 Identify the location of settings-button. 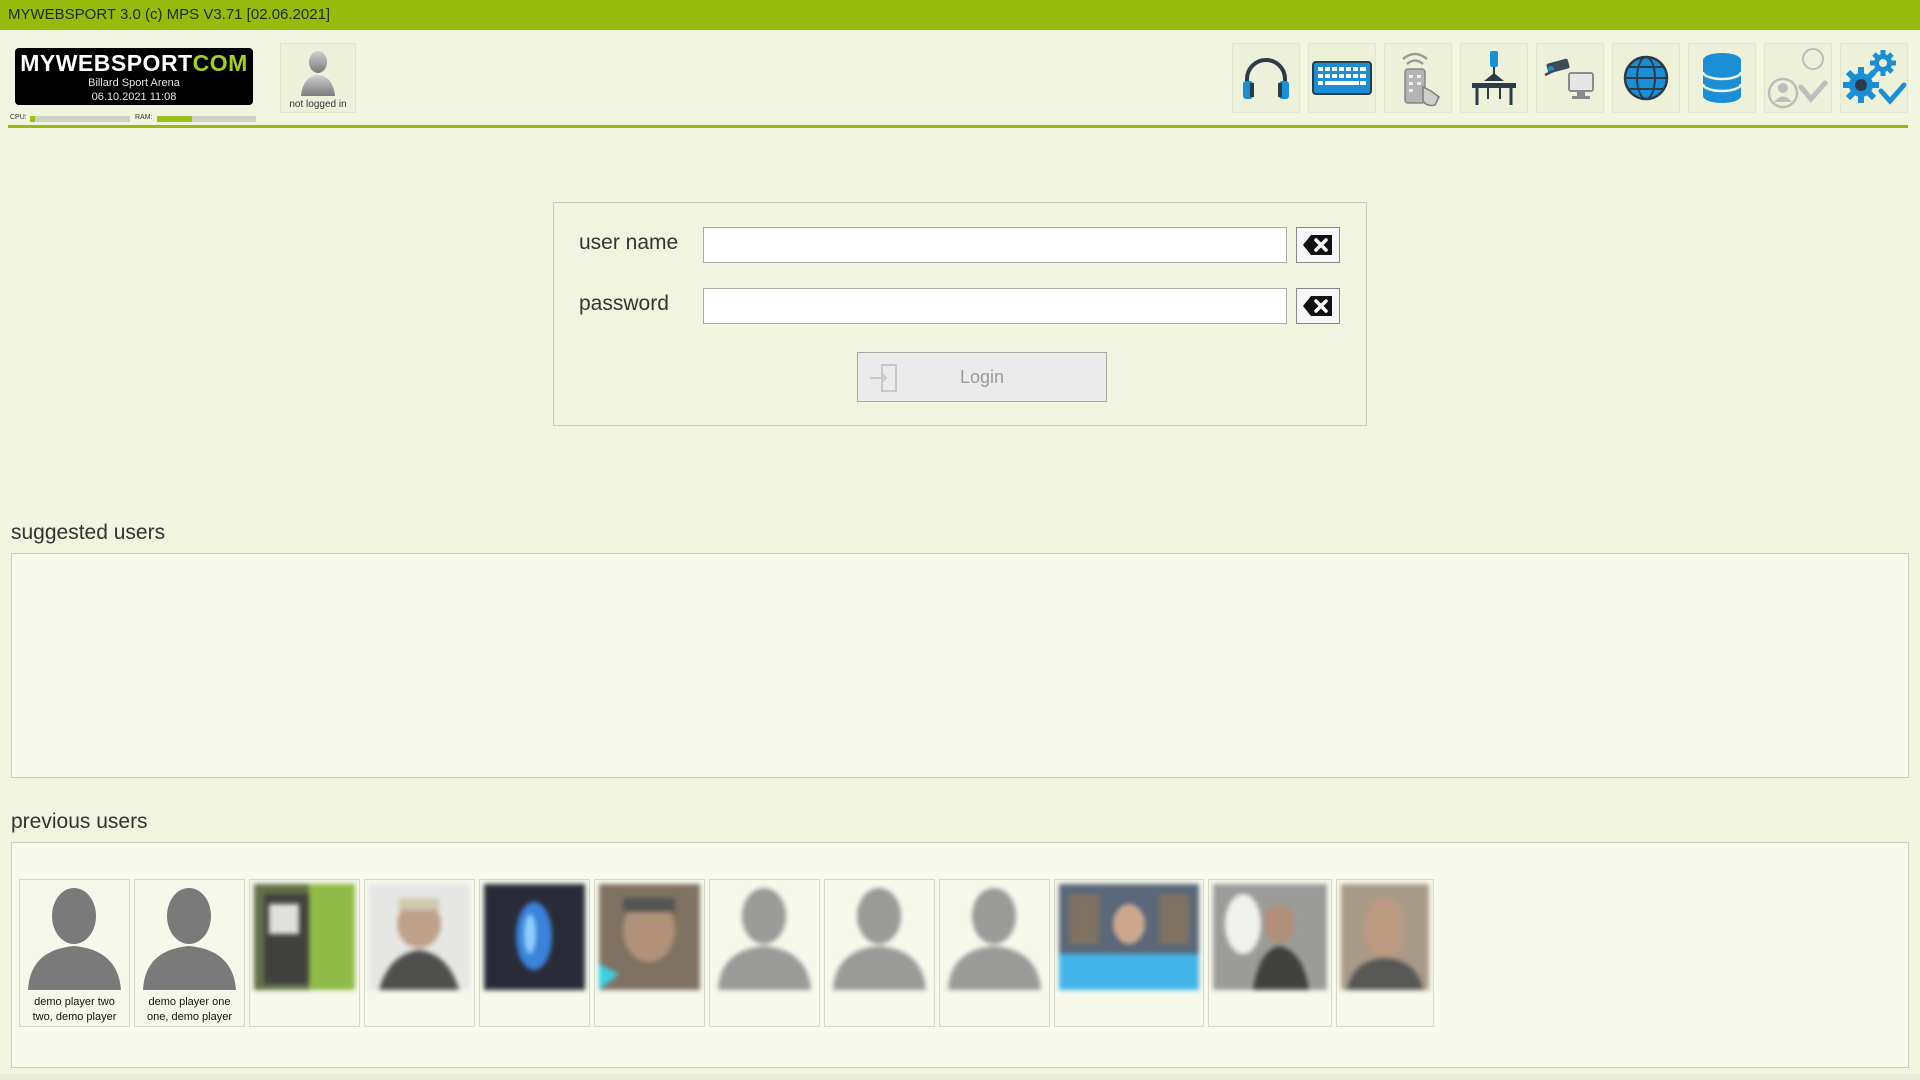
(1874, 78).